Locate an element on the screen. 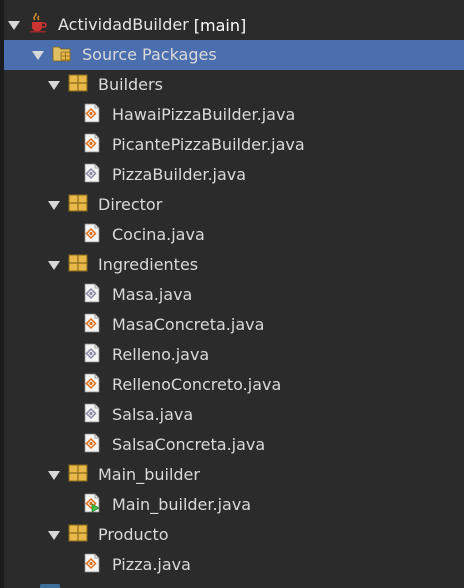  file-label: Relleno.java is located at coordinates (161, 354).